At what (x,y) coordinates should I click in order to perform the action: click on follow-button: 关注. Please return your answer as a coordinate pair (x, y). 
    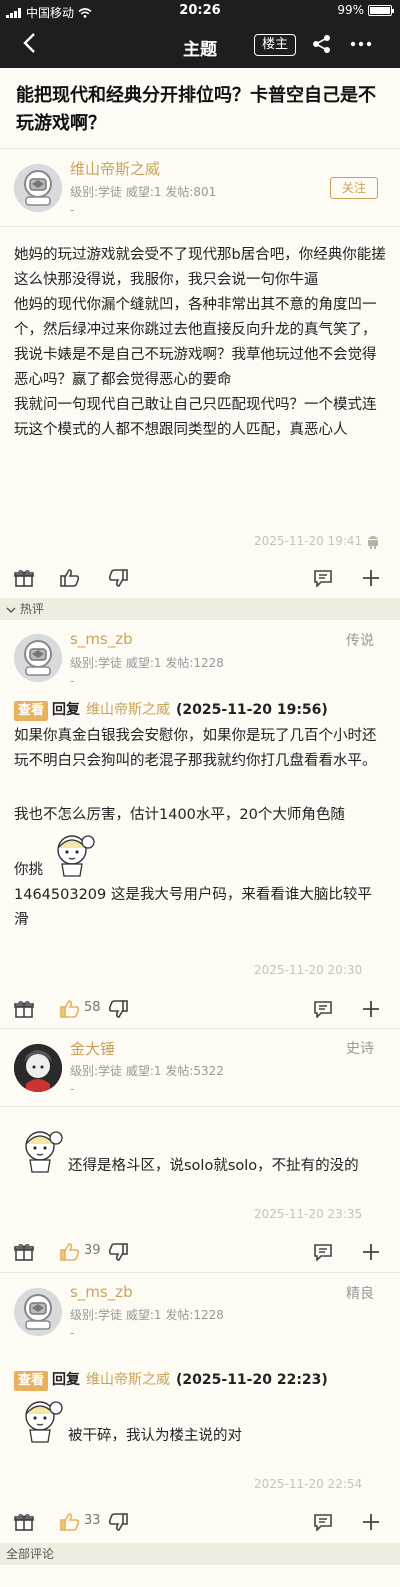
    Looking at the image, I should click on (354, 188).